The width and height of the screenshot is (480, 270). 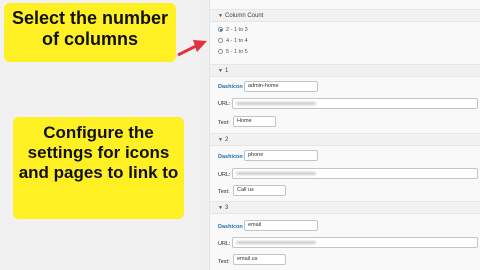 What do you see at coordinates (227, 71) in the screenshot?
I see `item-1-number: 1` at bounding box center [227, 71].